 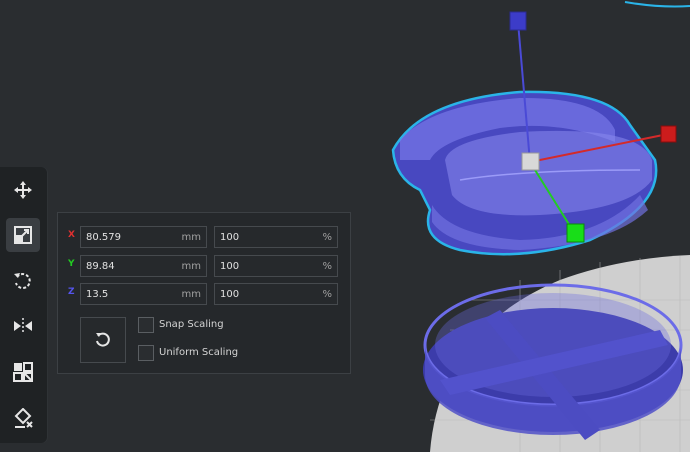 What do you see at coordinates (575, 233) in the screenshot?
I see `y-axis-handle` at bounding box center [575, 233].